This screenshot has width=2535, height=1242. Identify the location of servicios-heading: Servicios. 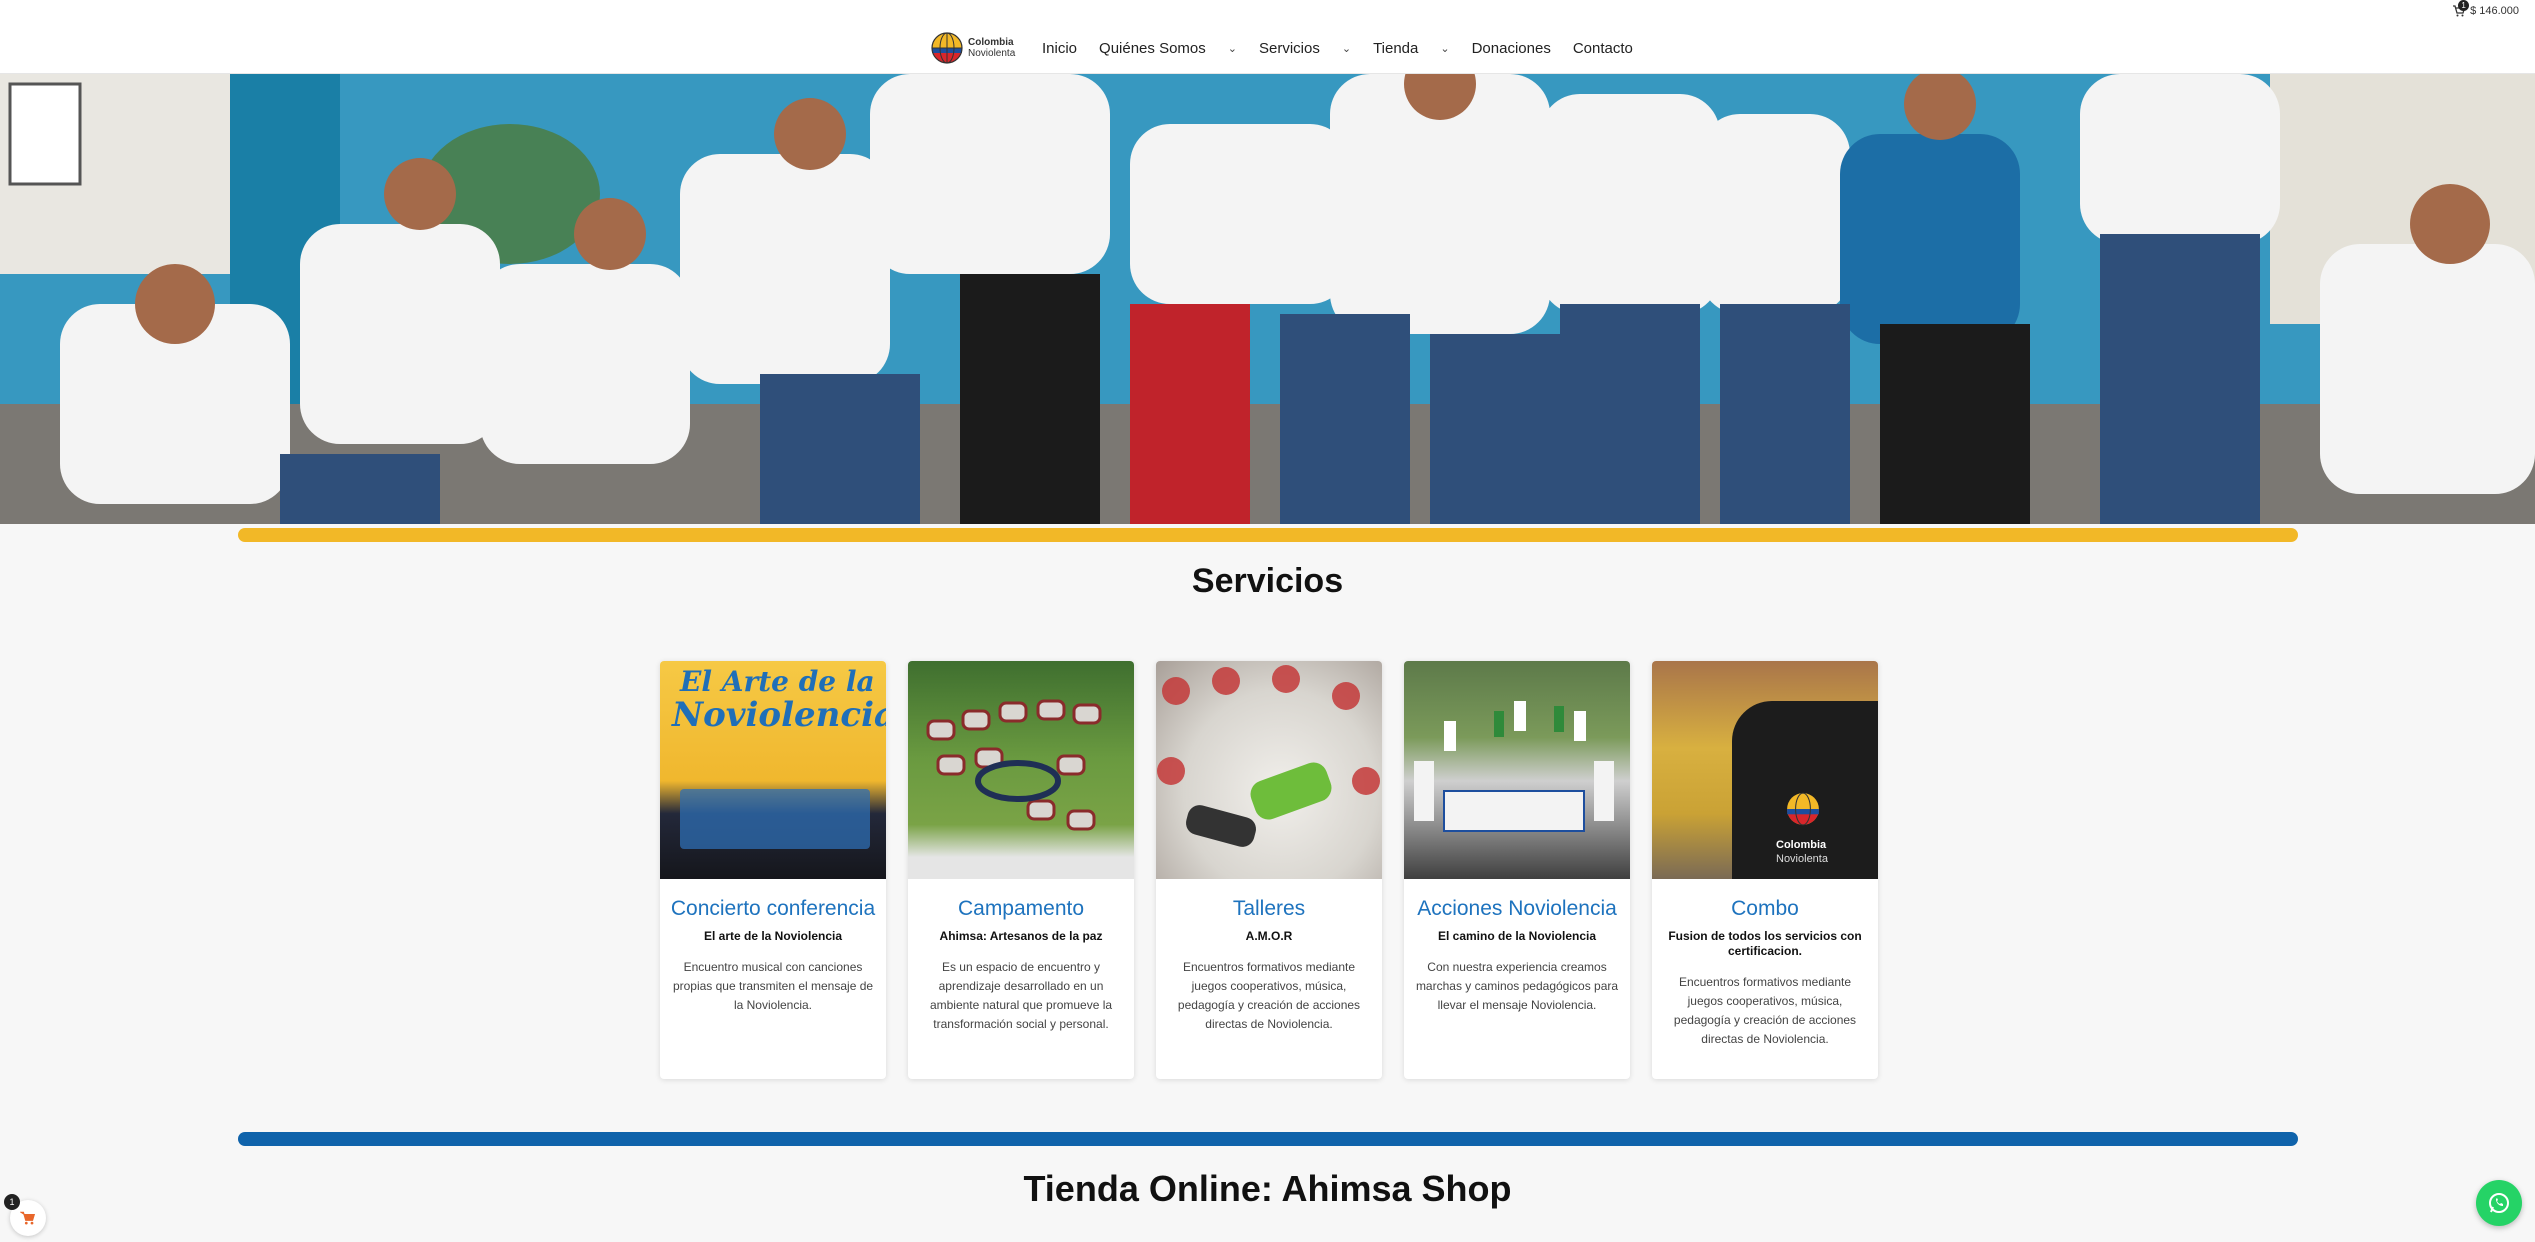
(1267, 581).